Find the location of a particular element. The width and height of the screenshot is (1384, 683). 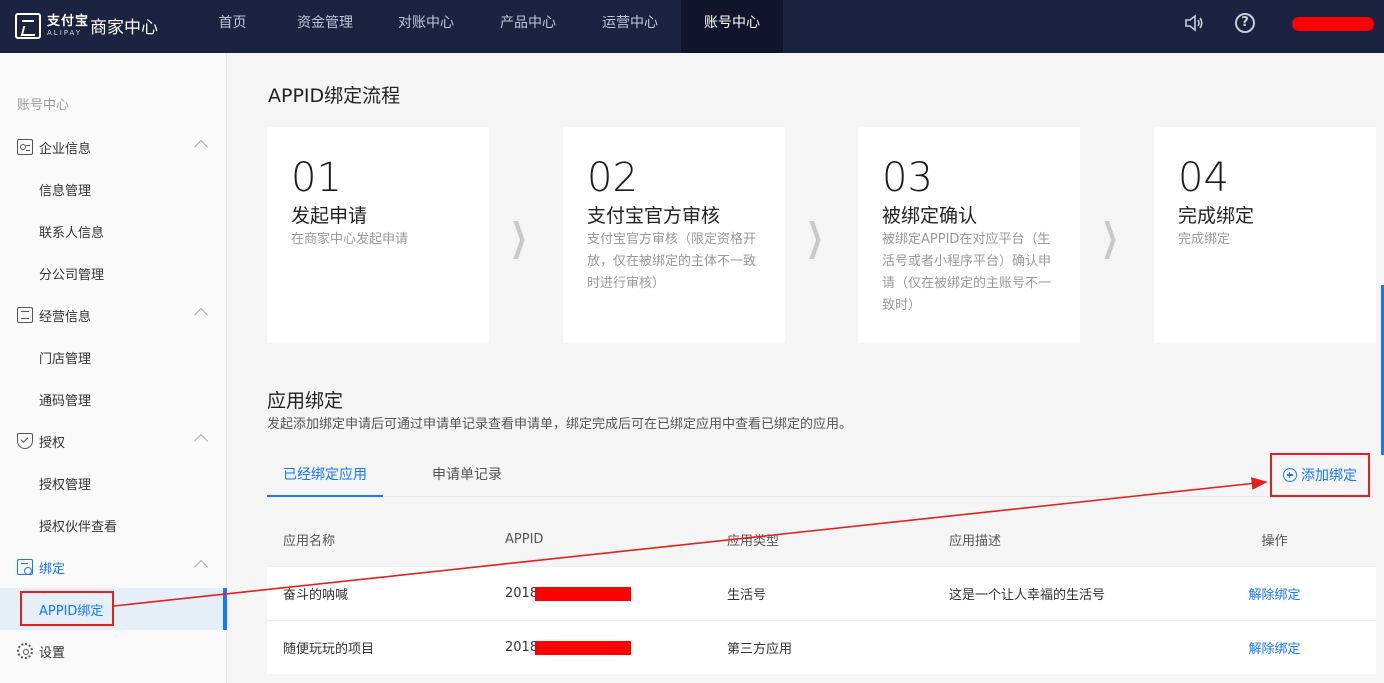

sidebar-item-info-management: 信息管理 is located at coordinates (113, 189).